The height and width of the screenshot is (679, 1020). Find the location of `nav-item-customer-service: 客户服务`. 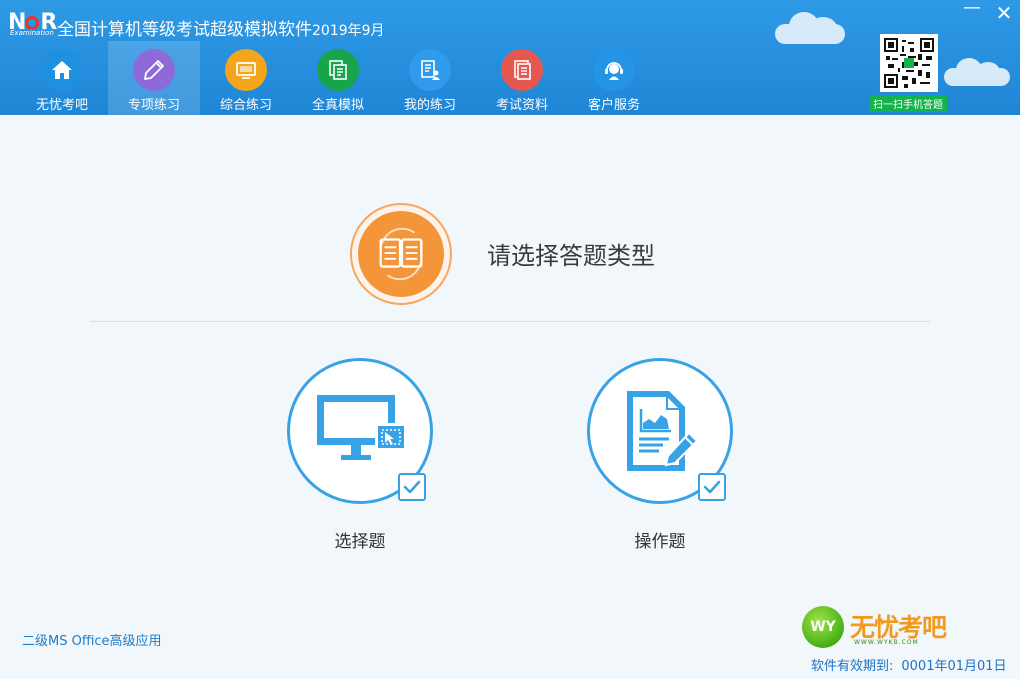

nav-item-customer-service: 客户服务 is located at coordinates (614, 78).